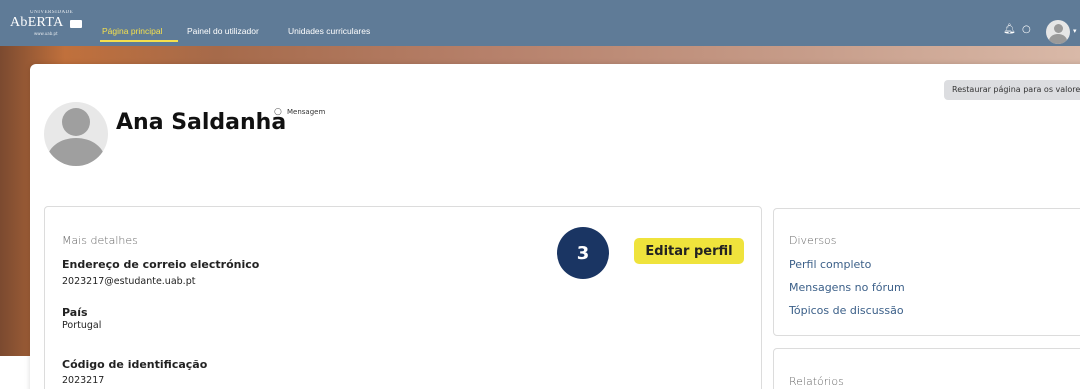 This screenshot has width=1080, height=389. Describe the element at coordinates (37, 22) in the screenshot. I see `logo-wordmark: AbERTA` at that location.